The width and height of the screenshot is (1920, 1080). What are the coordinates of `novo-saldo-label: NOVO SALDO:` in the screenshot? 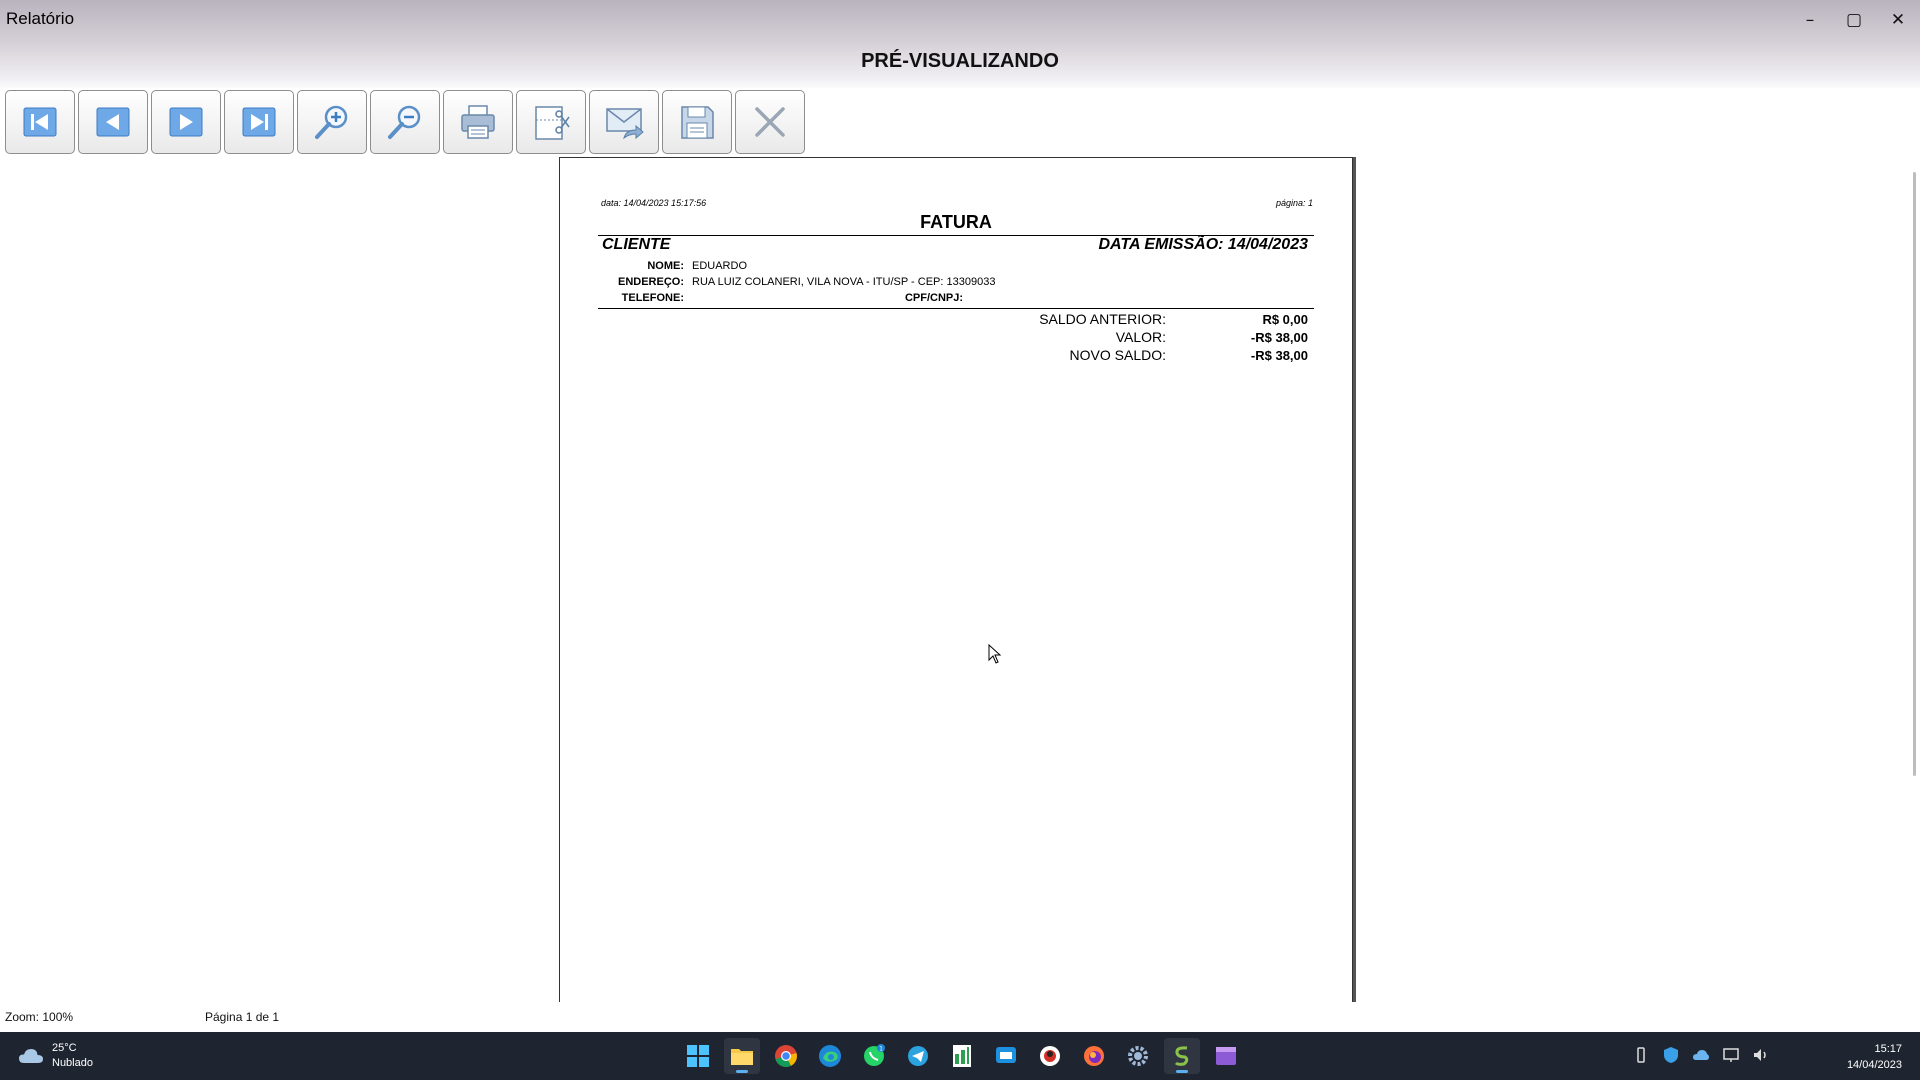 It's located at (1117, 355).